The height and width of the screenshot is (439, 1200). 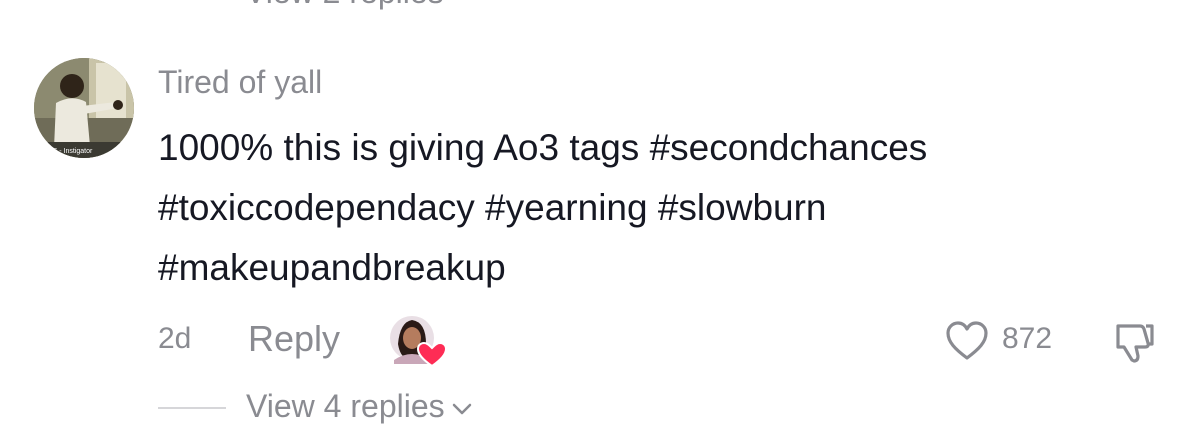 I want to click on comment-username: Tired of yall, so click(x=240, y=82).